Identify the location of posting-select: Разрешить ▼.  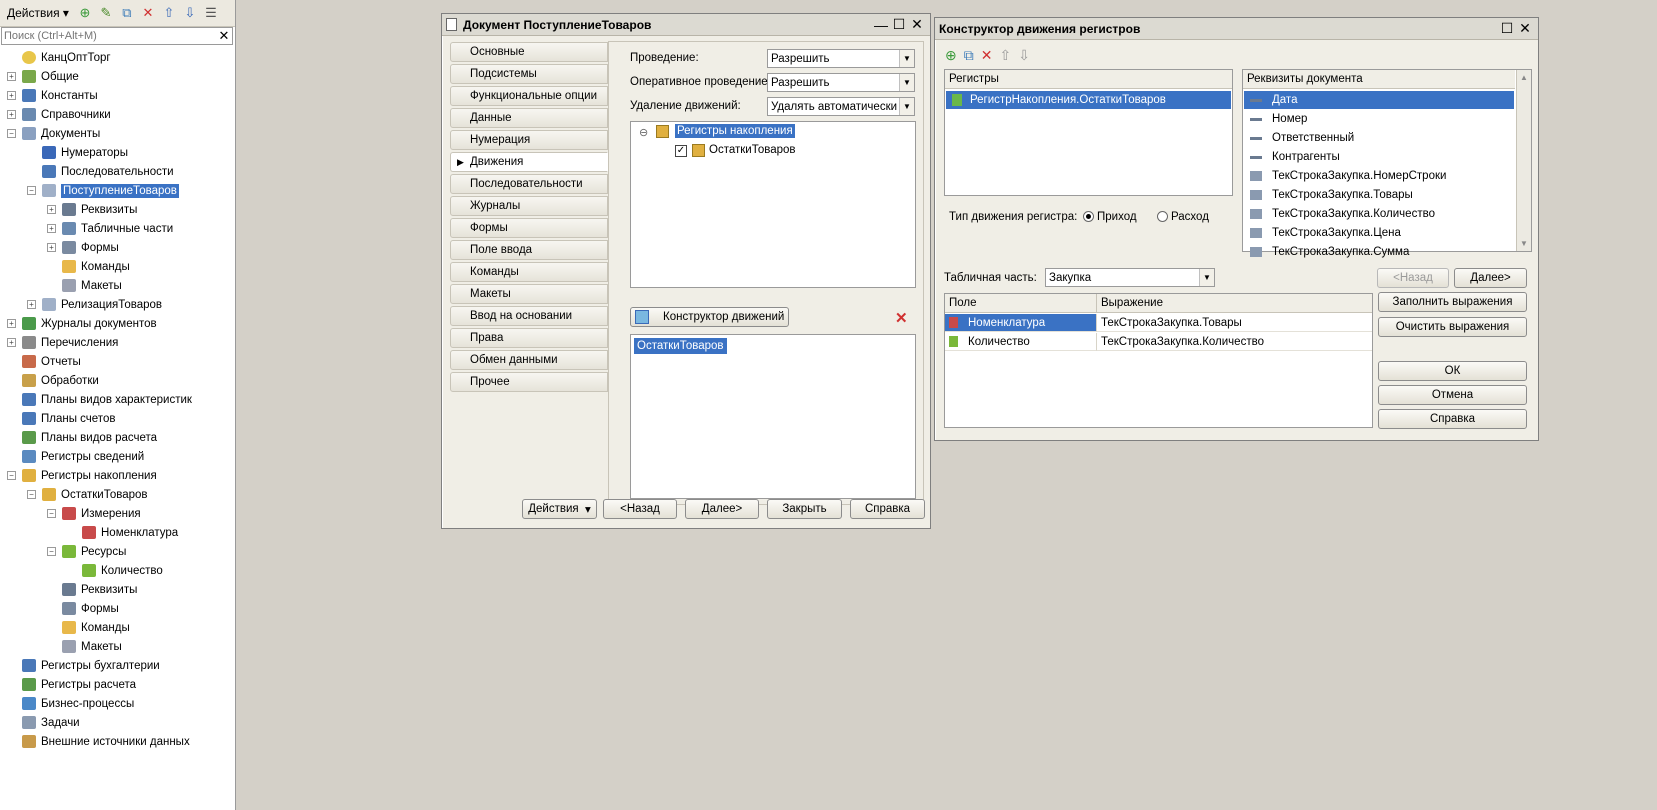
(841, 58).